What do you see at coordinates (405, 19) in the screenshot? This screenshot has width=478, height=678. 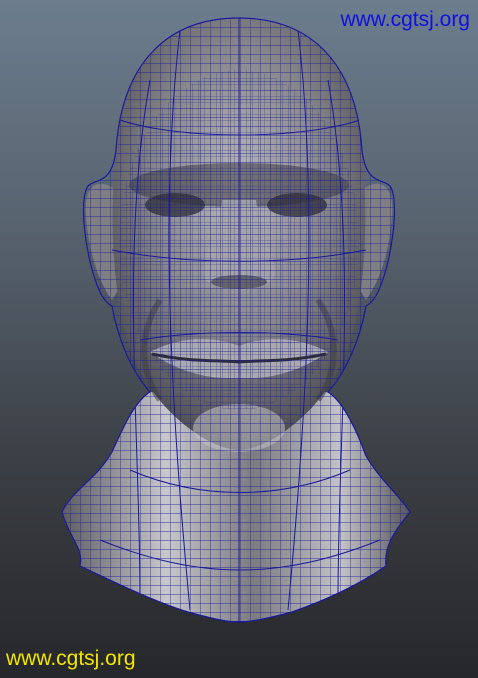 I see `watermark-top: www.cgtsj.org` at bounding box center [405, 19].